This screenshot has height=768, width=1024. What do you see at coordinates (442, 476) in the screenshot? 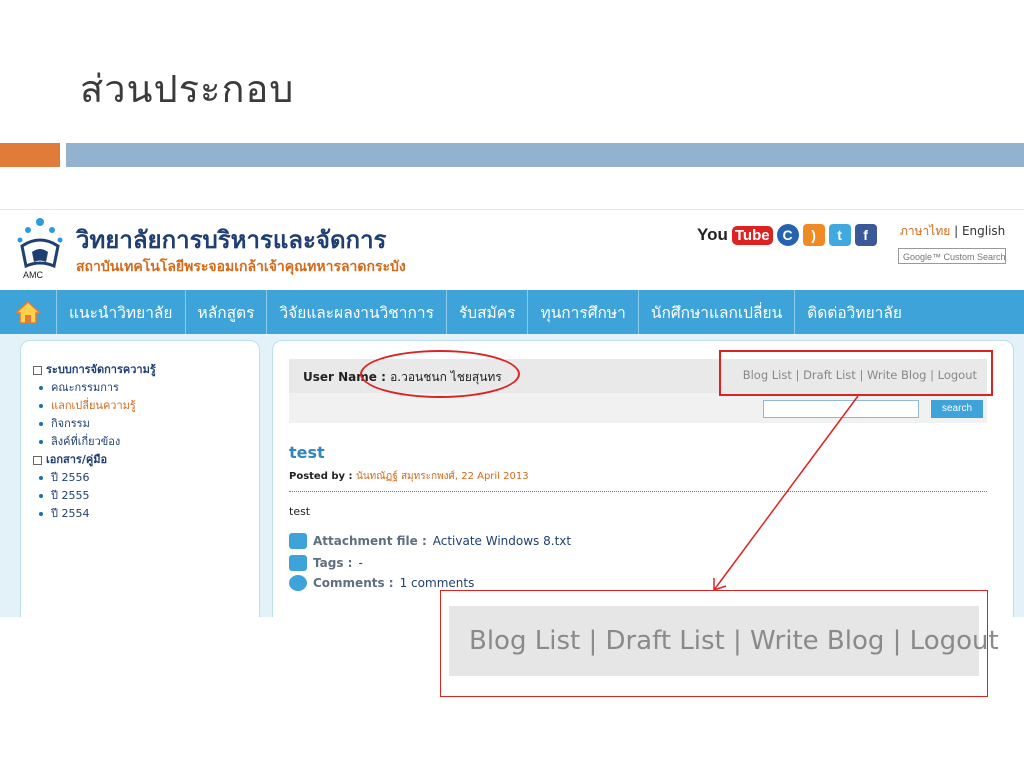
I see `posted-by-value: นันทณัฏฐ์ สมุทระกพงศ์, 22 April 2013` at bounding box center [442, 476].